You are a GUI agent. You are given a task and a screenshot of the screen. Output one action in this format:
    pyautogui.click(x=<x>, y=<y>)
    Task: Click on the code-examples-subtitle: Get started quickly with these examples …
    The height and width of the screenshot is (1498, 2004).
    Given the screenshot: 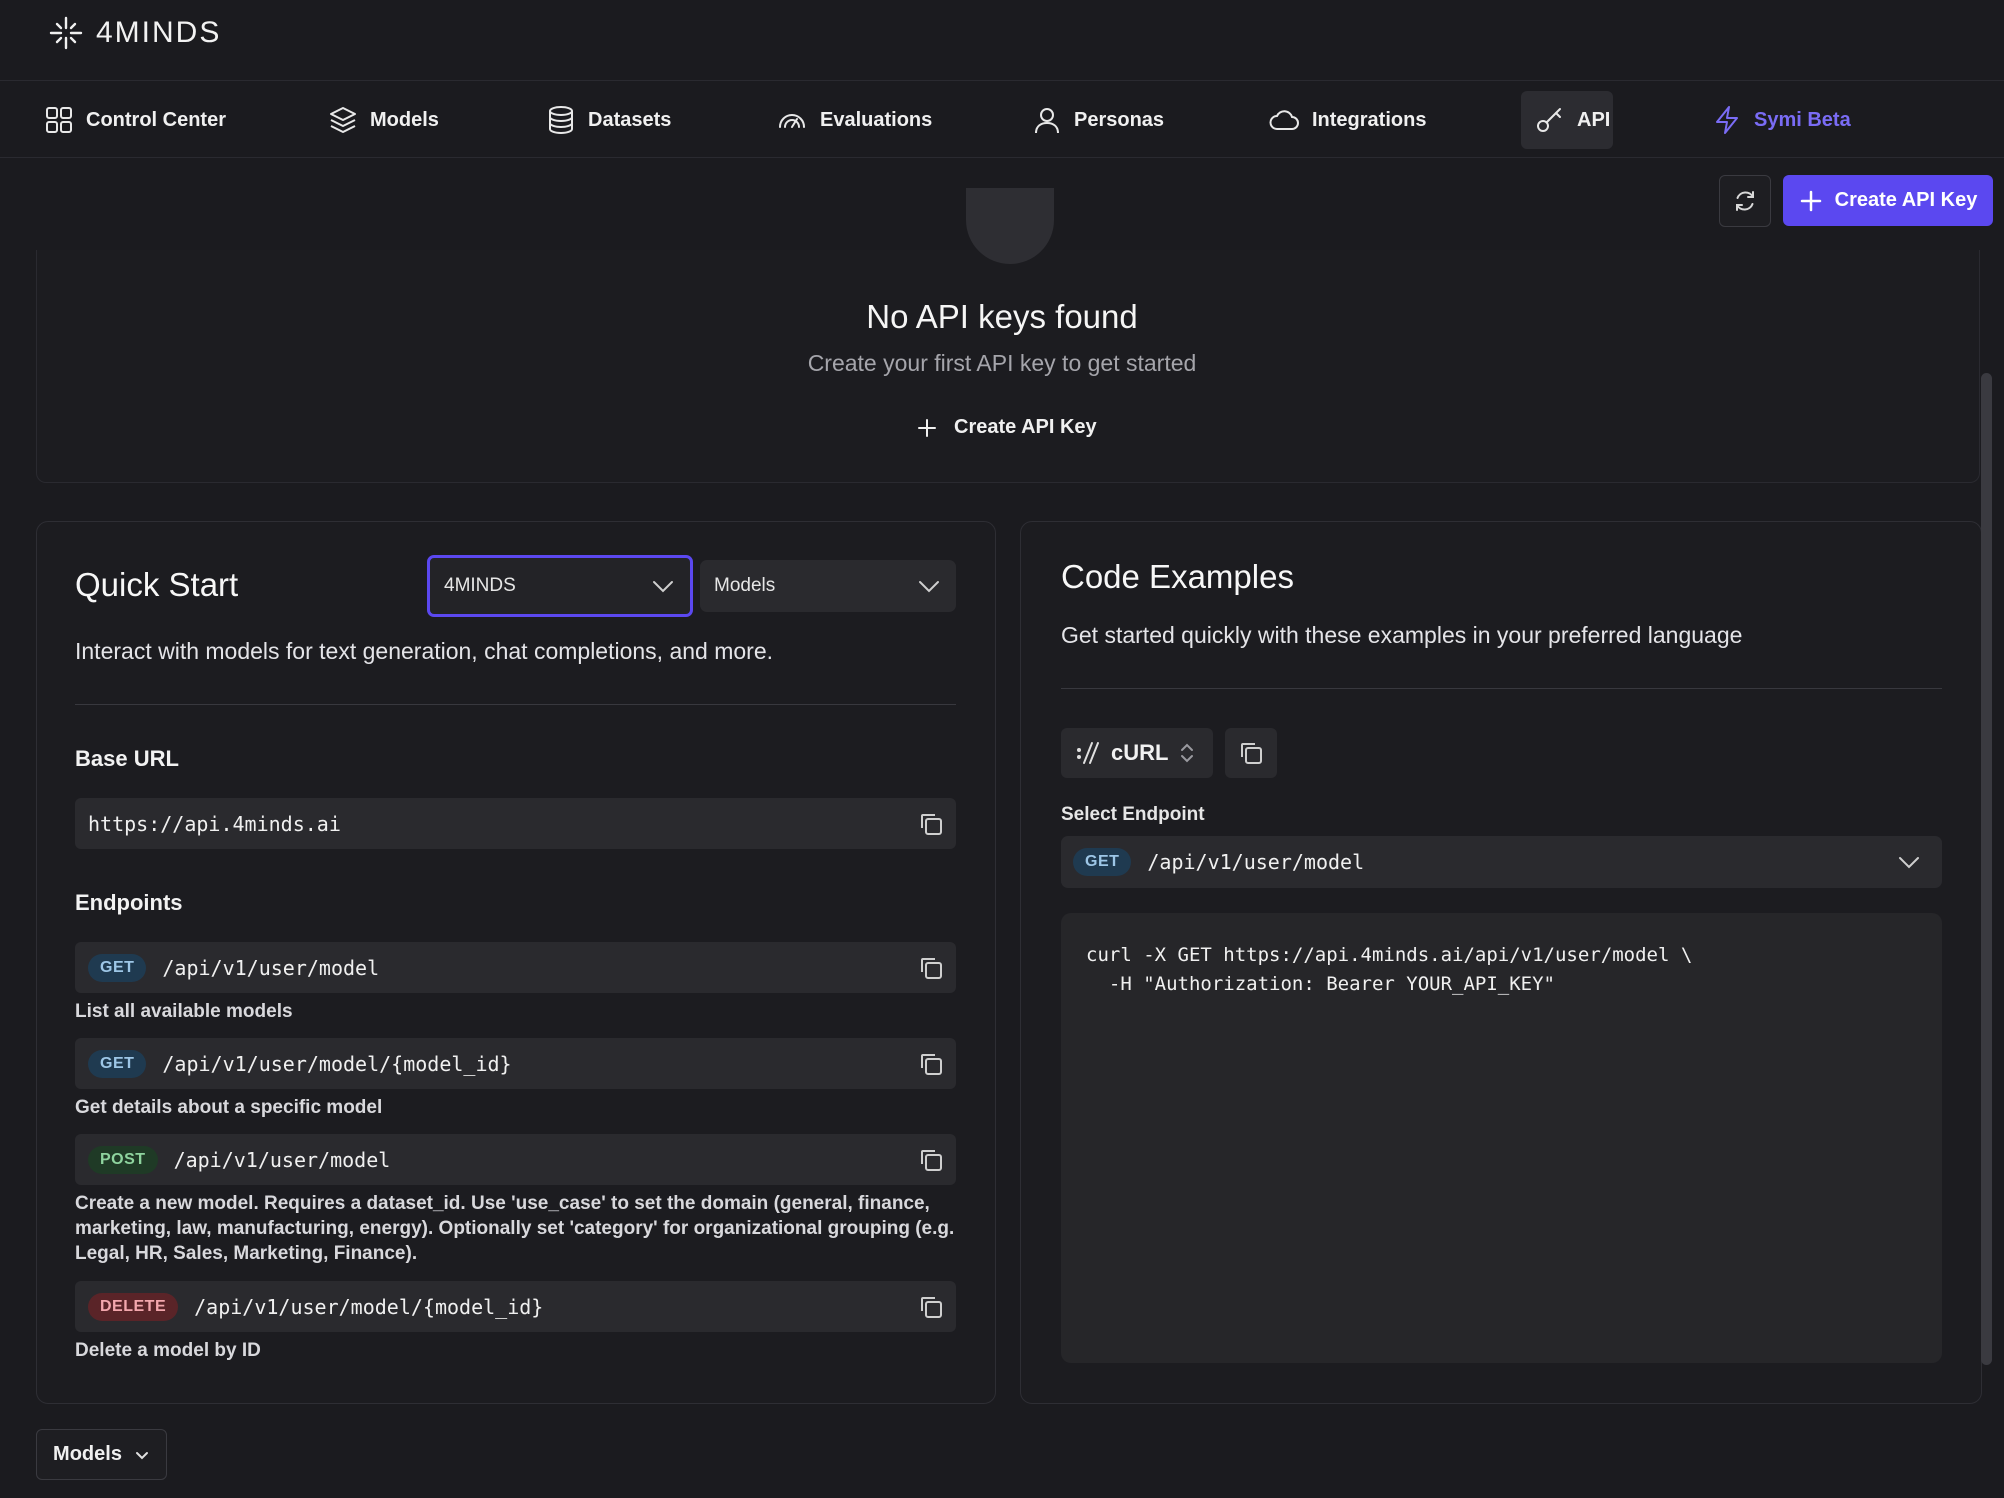 What is the action you would take?
    pyautogui.click(x=1402, y=635)
    